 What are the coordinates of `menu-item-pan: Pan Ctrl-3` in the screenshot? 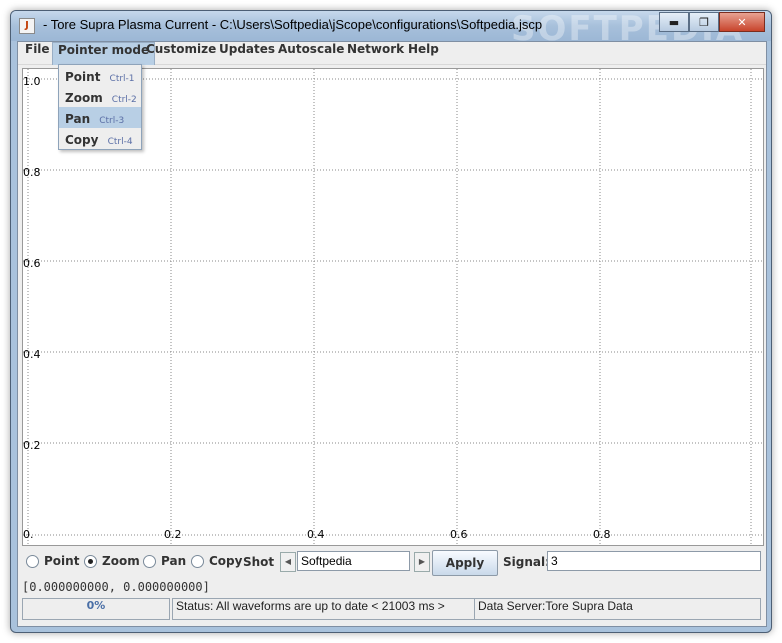 It's located at (100, 117).